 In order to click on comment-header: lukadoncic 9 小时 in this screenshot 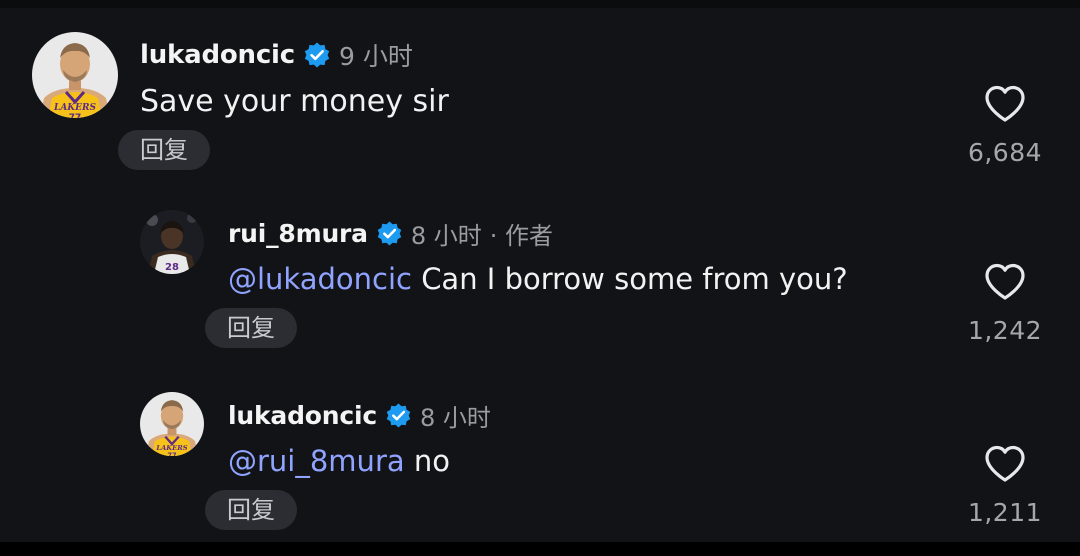, I will do `click(276, 55)`.